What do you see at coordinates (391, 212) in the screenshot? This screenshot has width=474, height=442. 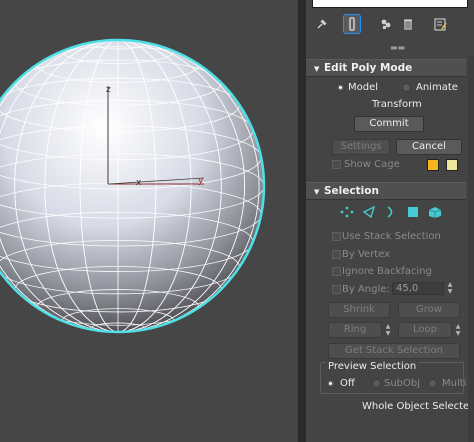 I see `border-icon` at bounding box center [391, 212].